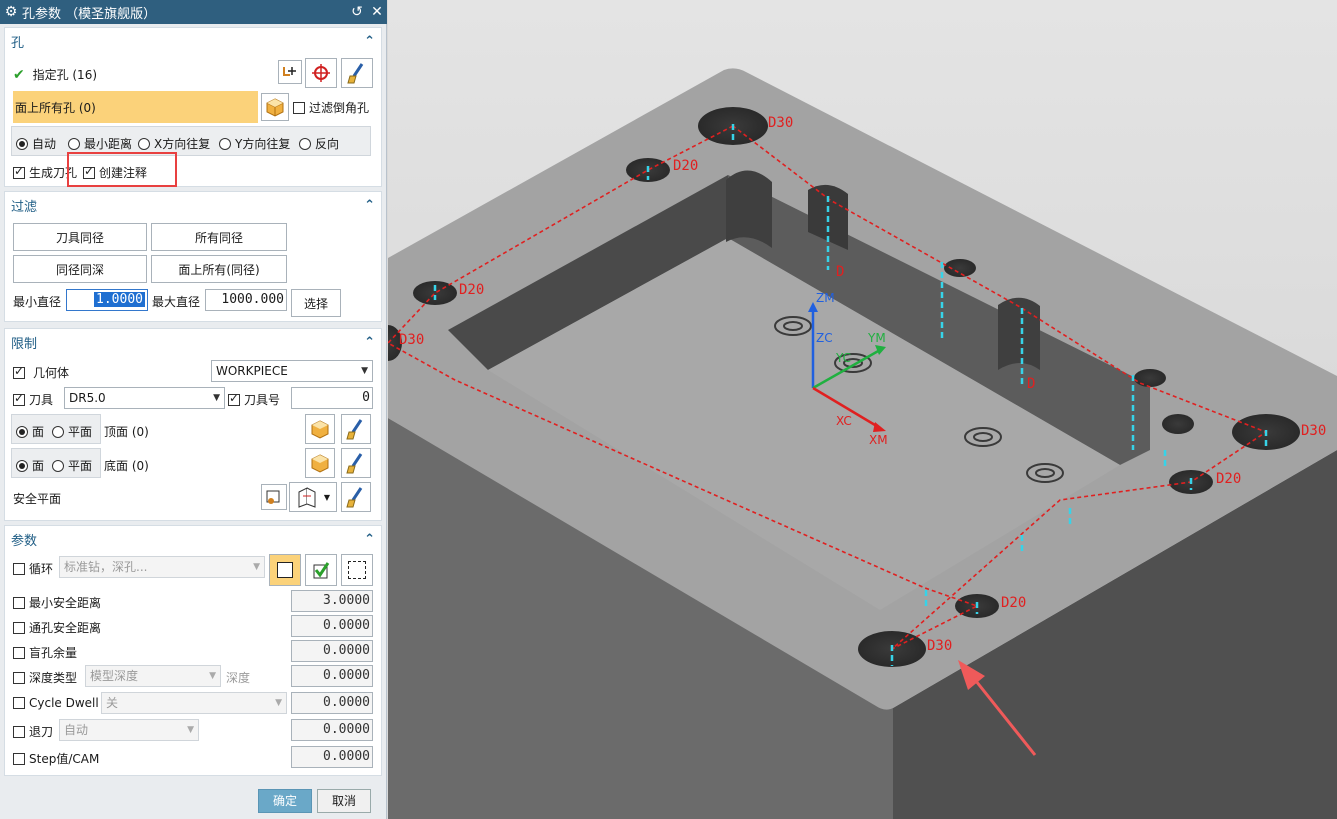 This screenshot has height=819, width=1337. What do you see at coordinates (19, 398) in the screenshot?
I see `tool-checkbox` at bounding box center [19, 398].